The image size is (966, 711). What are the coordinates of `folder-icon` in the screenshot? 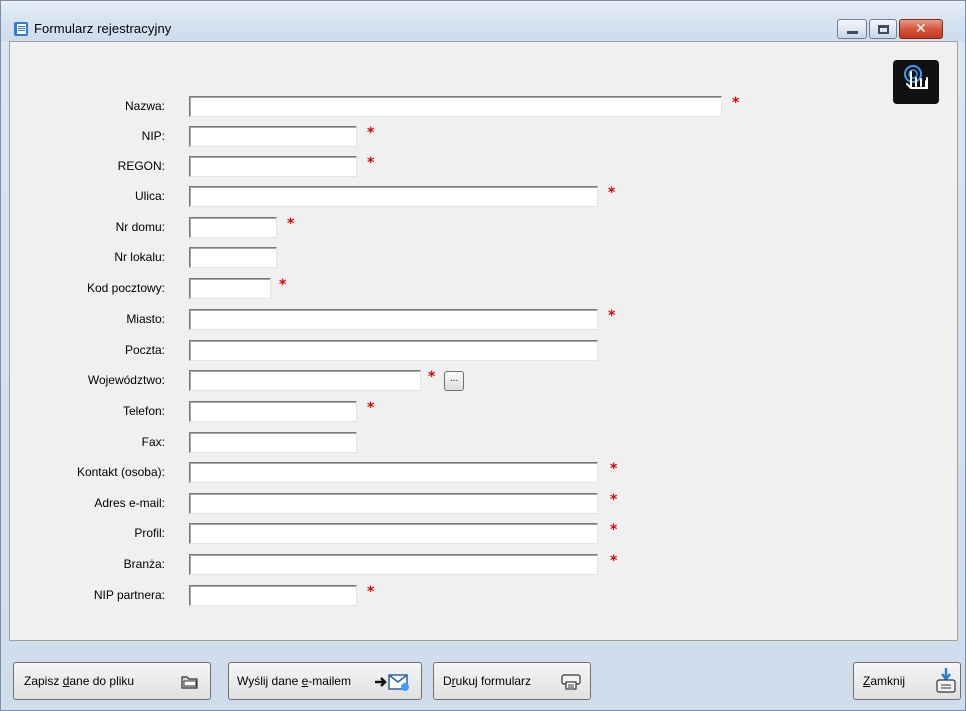 It's located at (189, 682).